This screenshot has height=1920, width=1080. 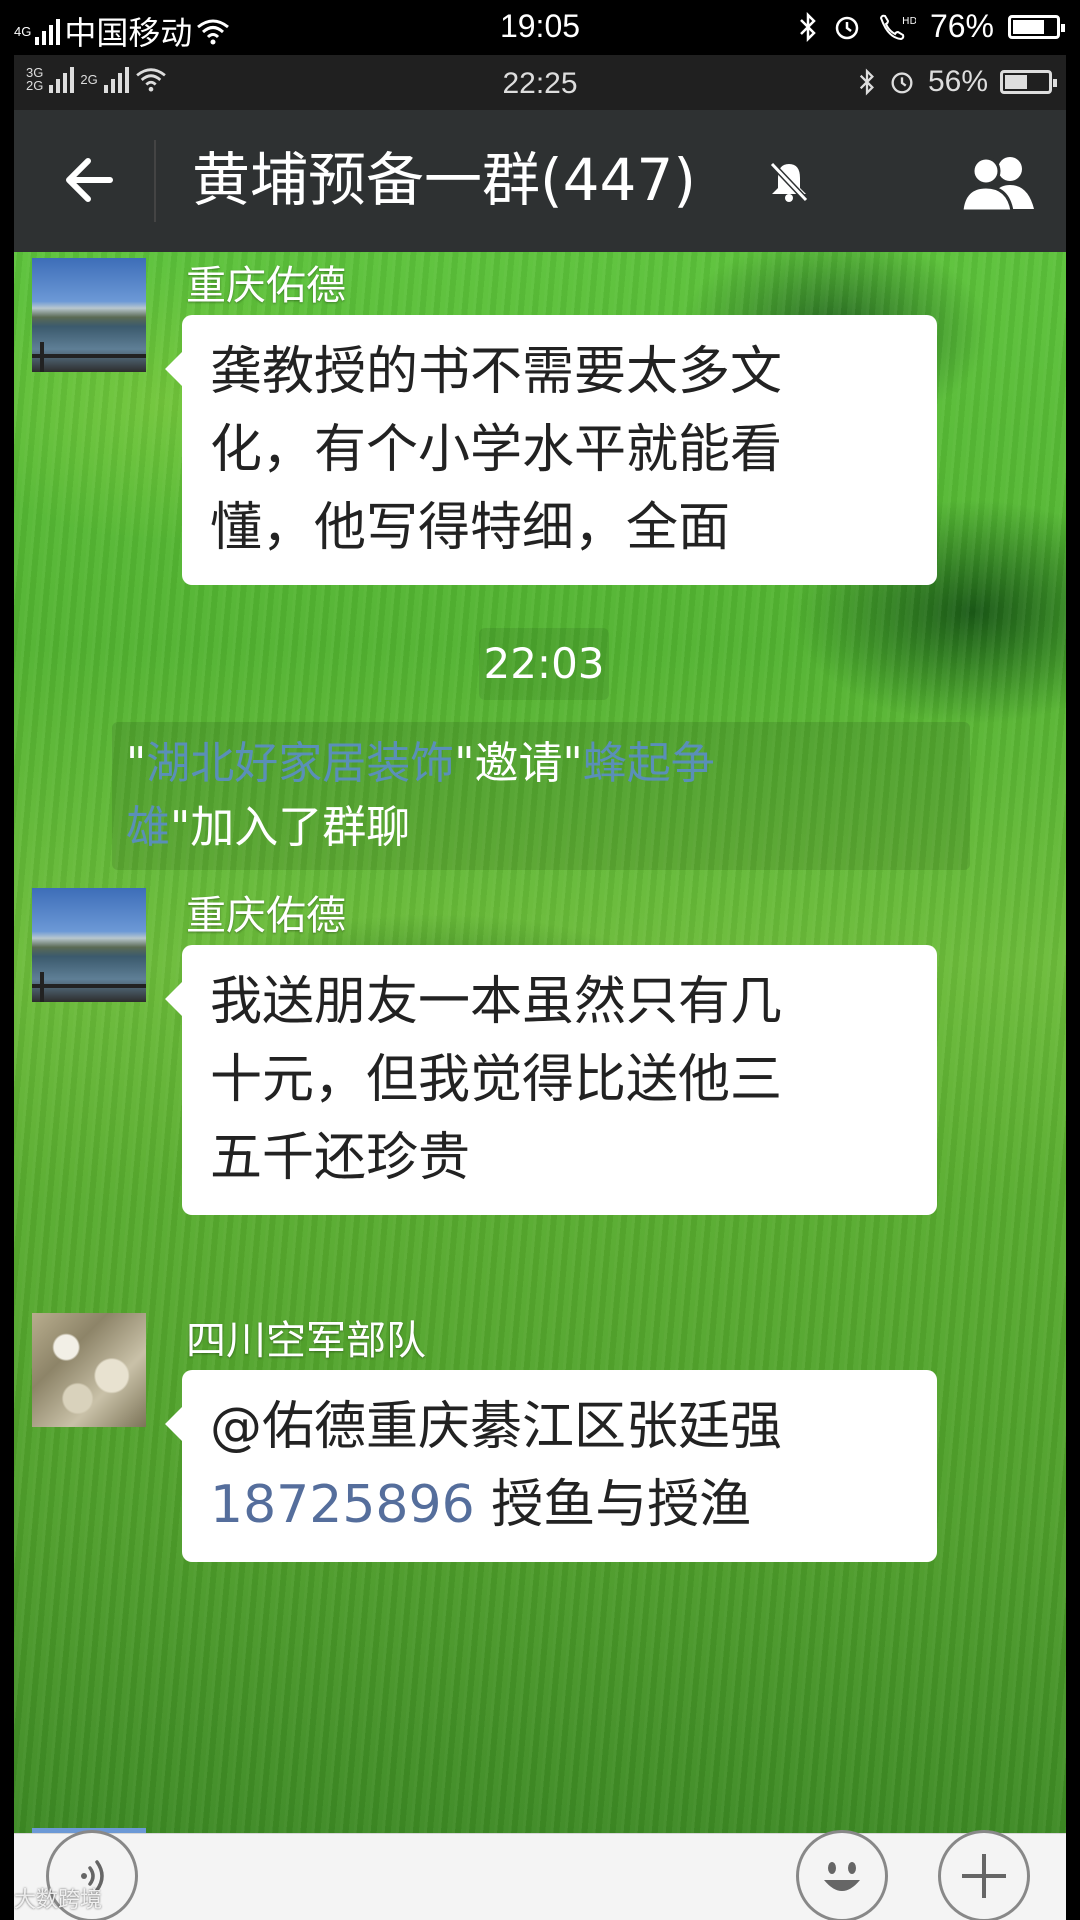 I want to click on inner-battery-icon, so click(x=1028, y=82).